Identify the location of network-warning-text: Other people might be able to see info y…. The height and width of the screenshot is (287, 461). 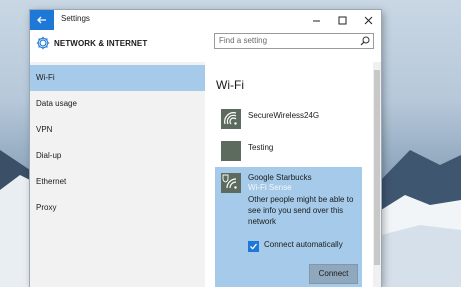
(301, 210).